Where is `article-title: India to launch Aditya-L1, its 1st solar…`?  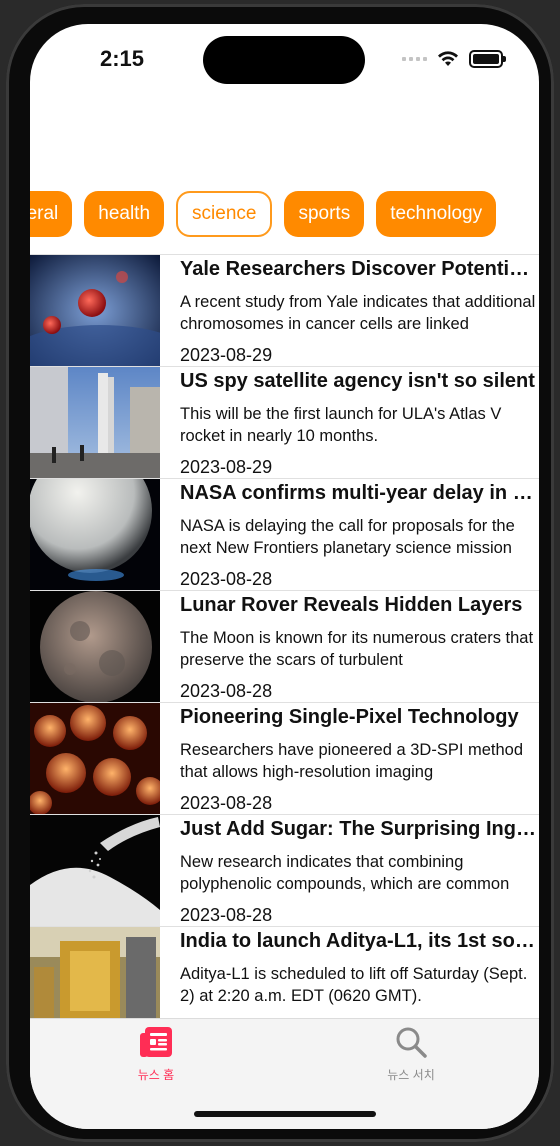
article-title: India to launch Aditya-L1, its 1st solar… is located at coordinates (359, 941).